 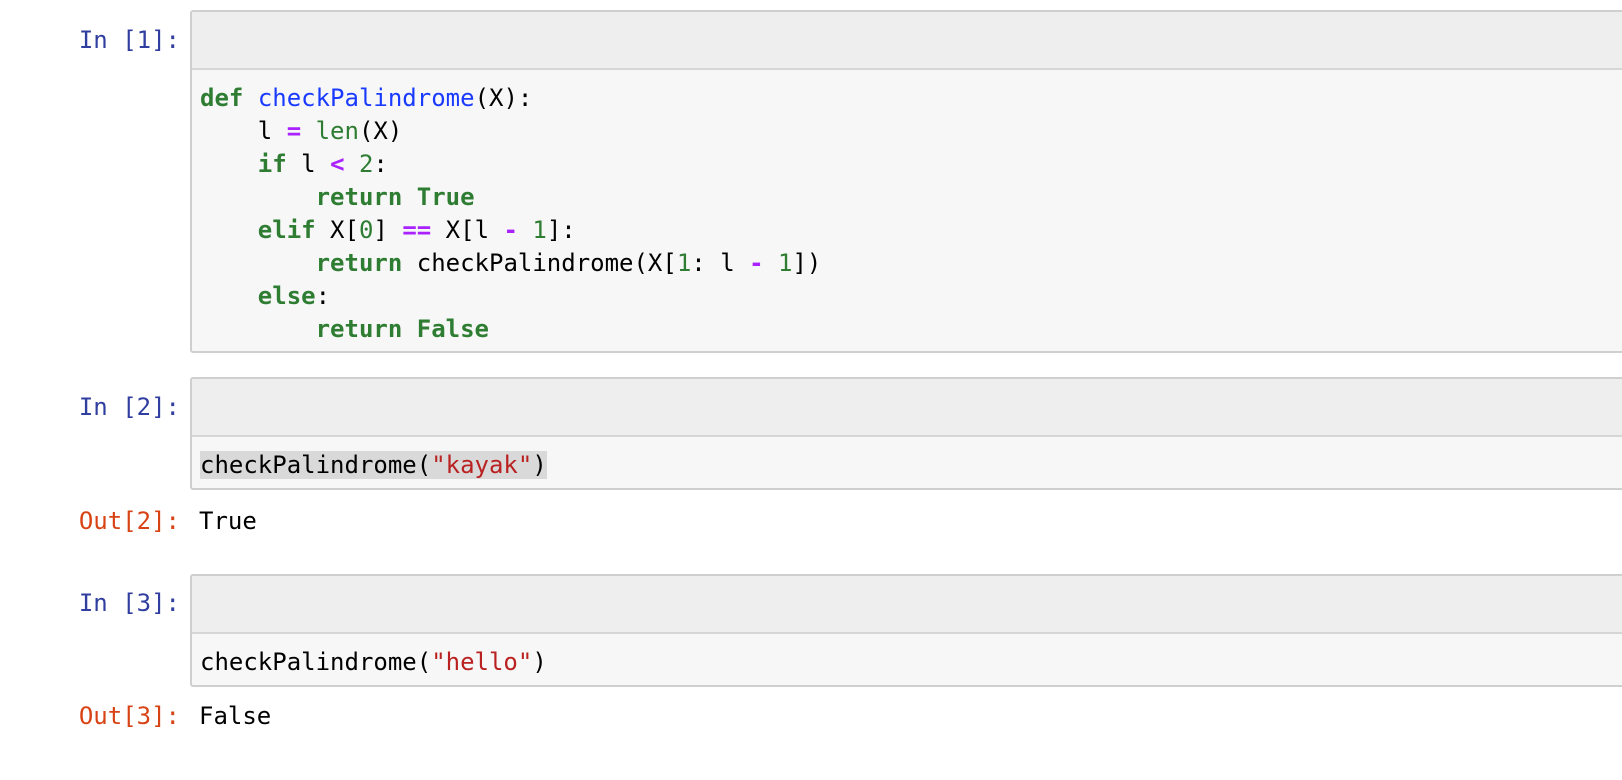 I want to click on keyword-token: False, so click(x=452, y=329).